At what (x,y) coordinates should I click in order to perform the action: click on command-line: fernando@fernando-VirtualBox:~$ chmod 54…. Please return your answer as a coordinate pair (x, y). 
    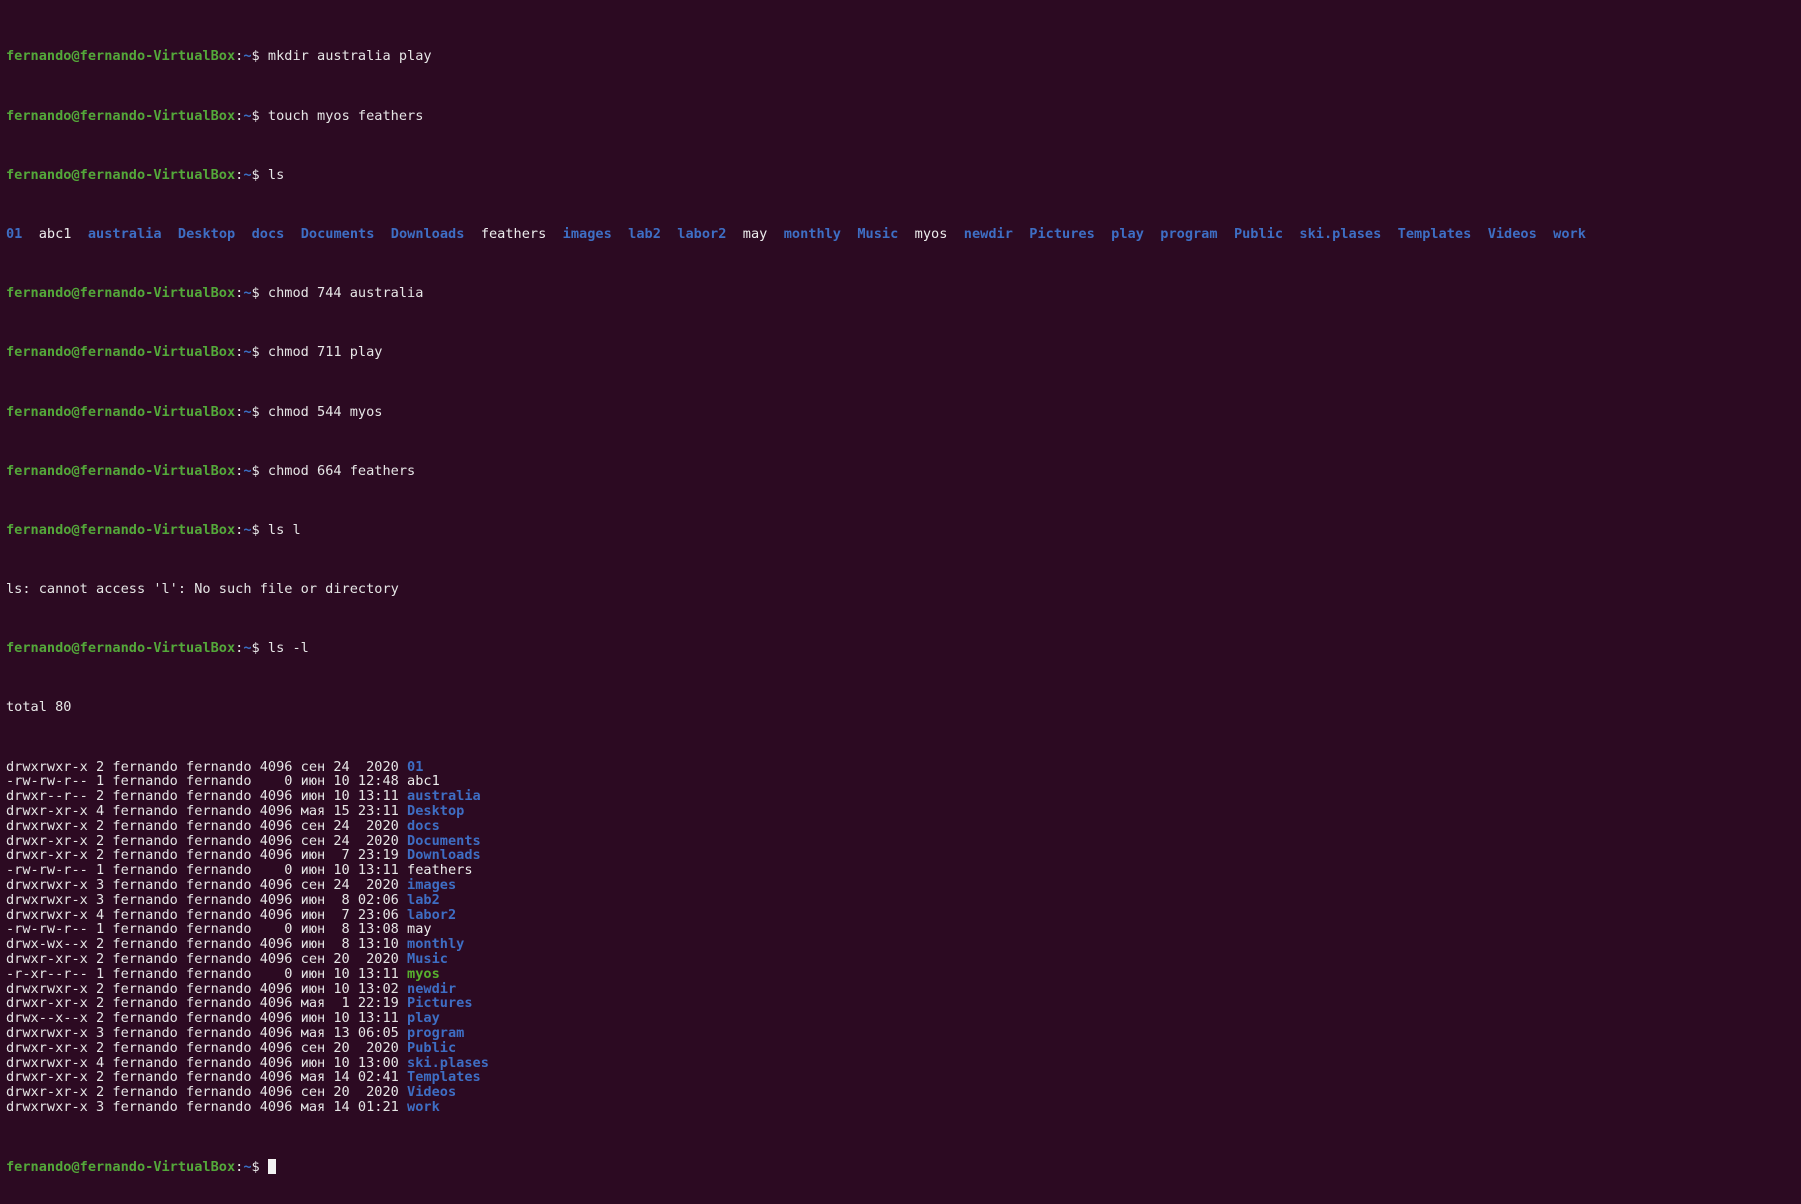
    Looking at the image, I should click on (900, 411).